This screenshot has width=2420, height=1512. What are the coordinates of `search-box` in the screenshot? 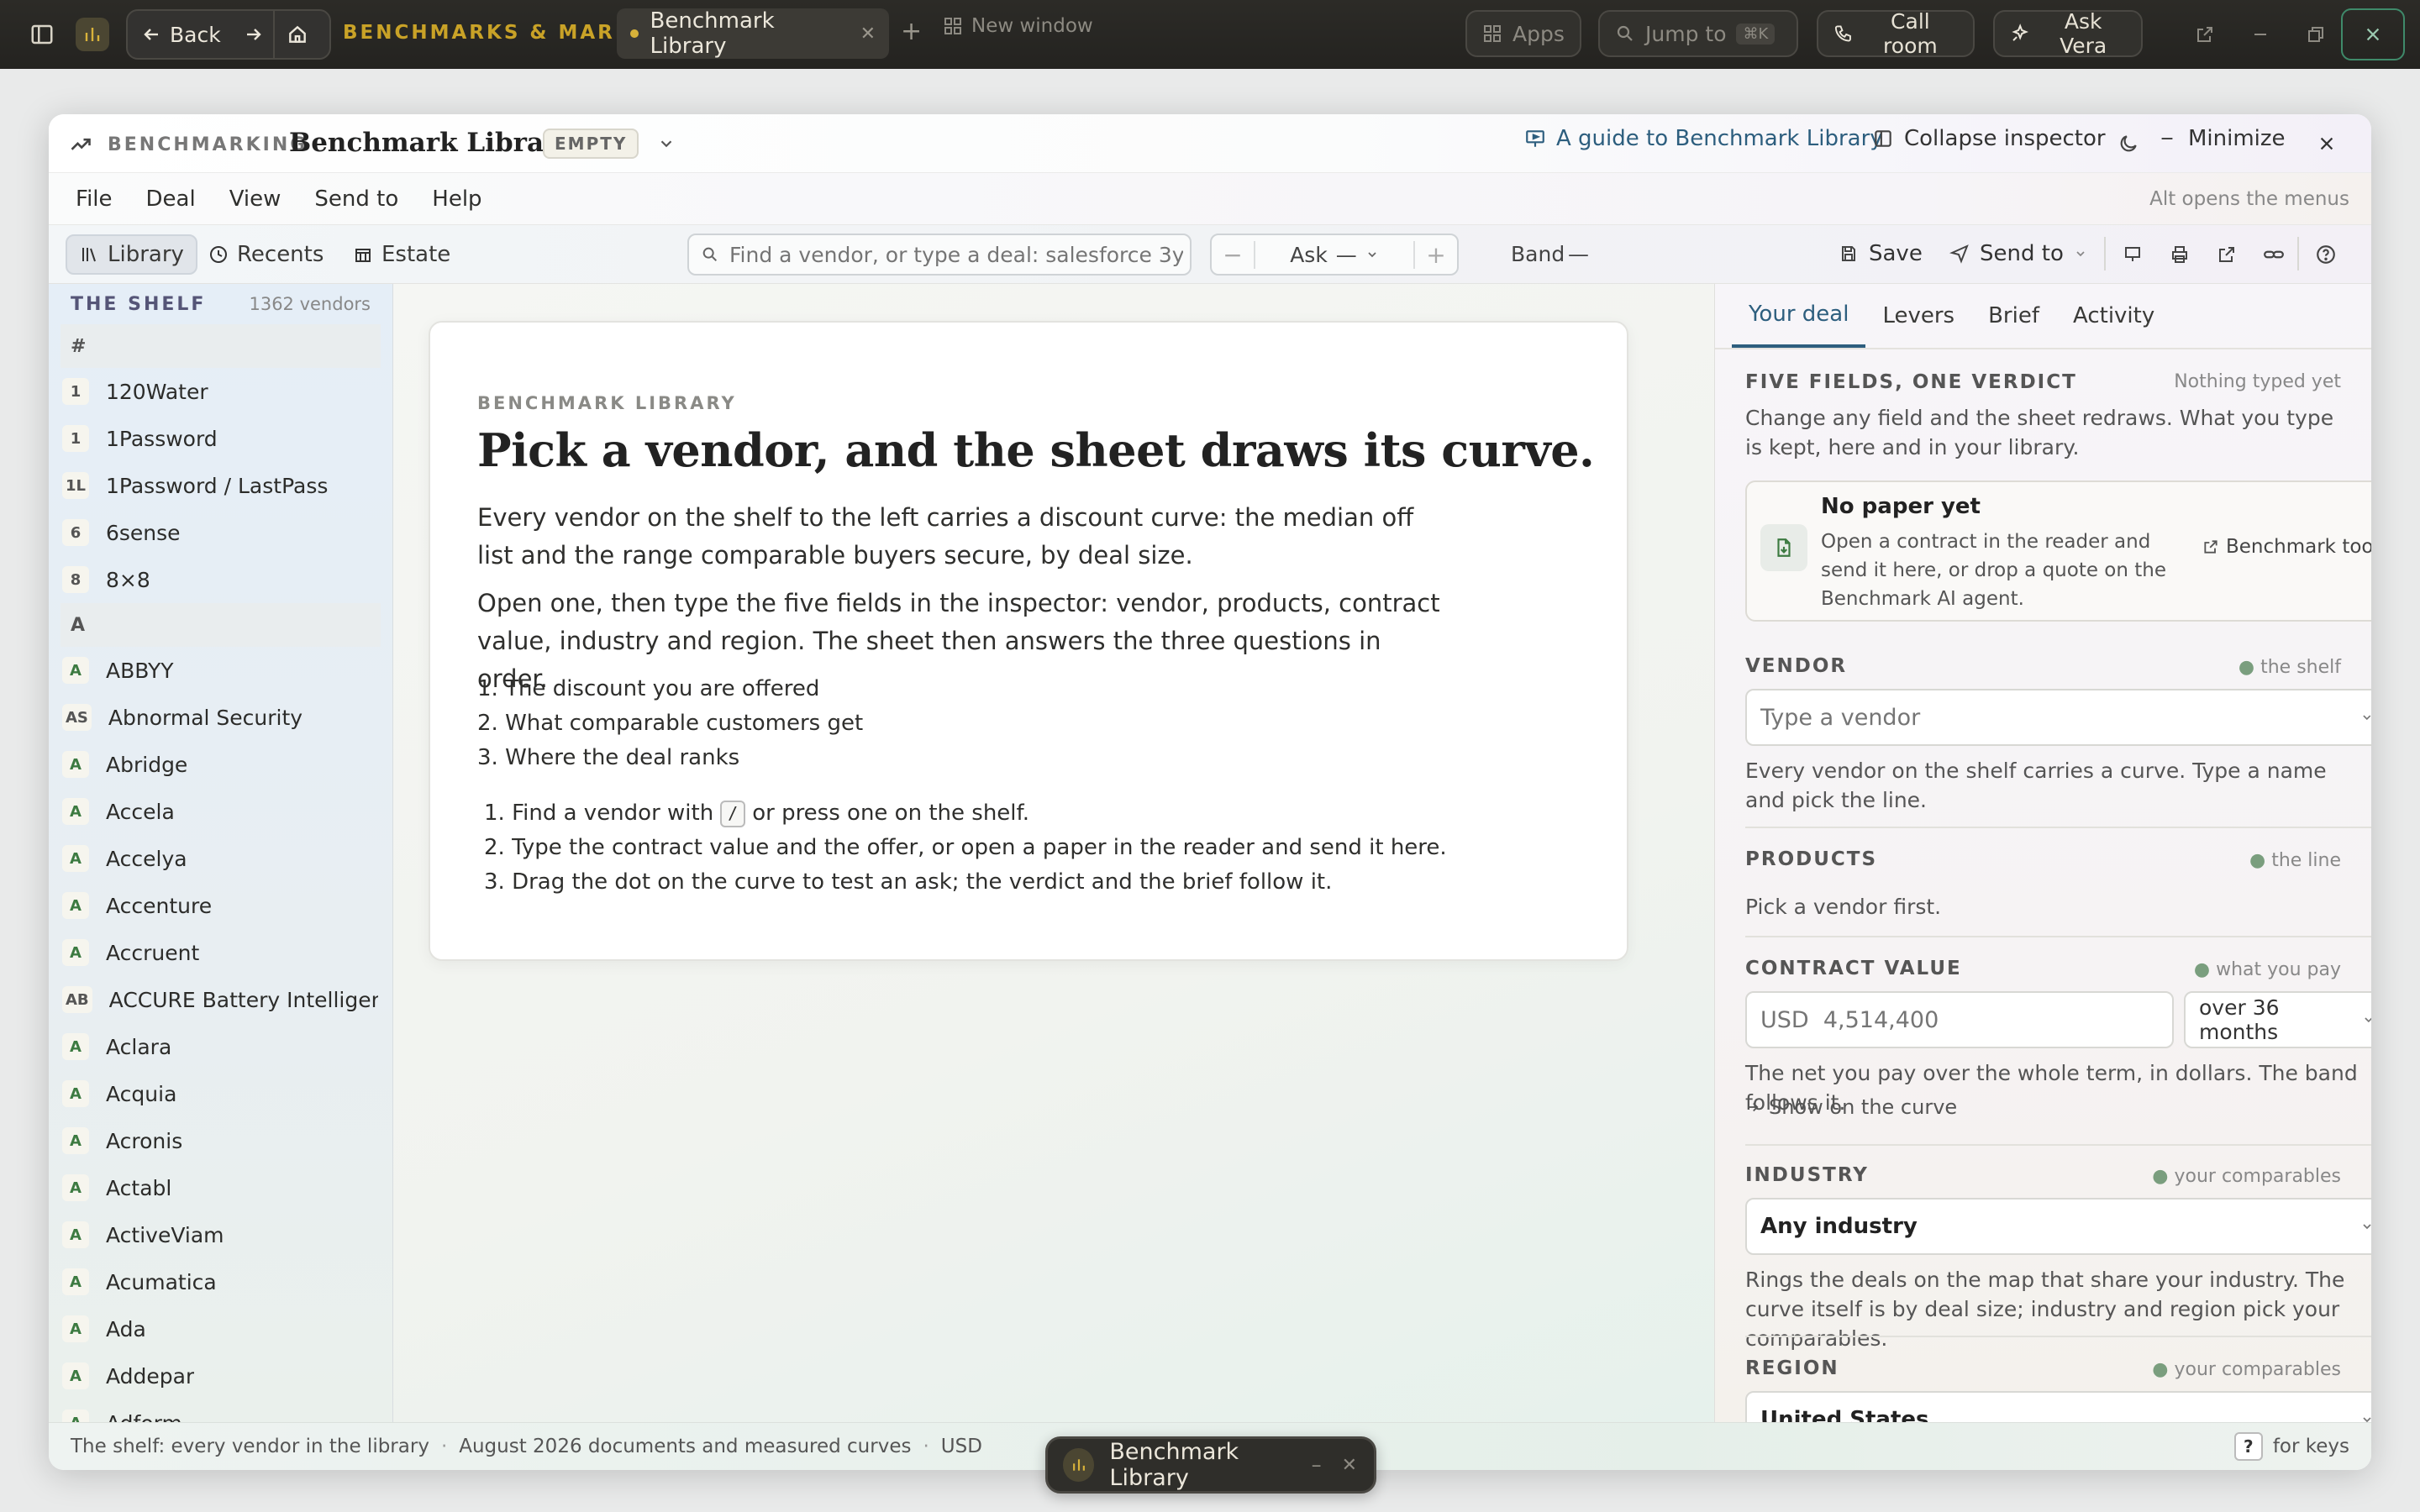 It's located at (939, 255).